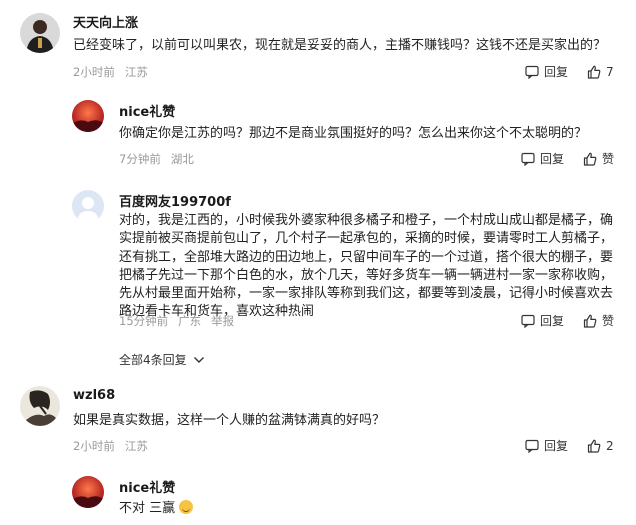  What do you see at coordinates (175, 200) in the screenshot?
I see `comment-author: 百度网友199700f` at bounding box center [175, 200].